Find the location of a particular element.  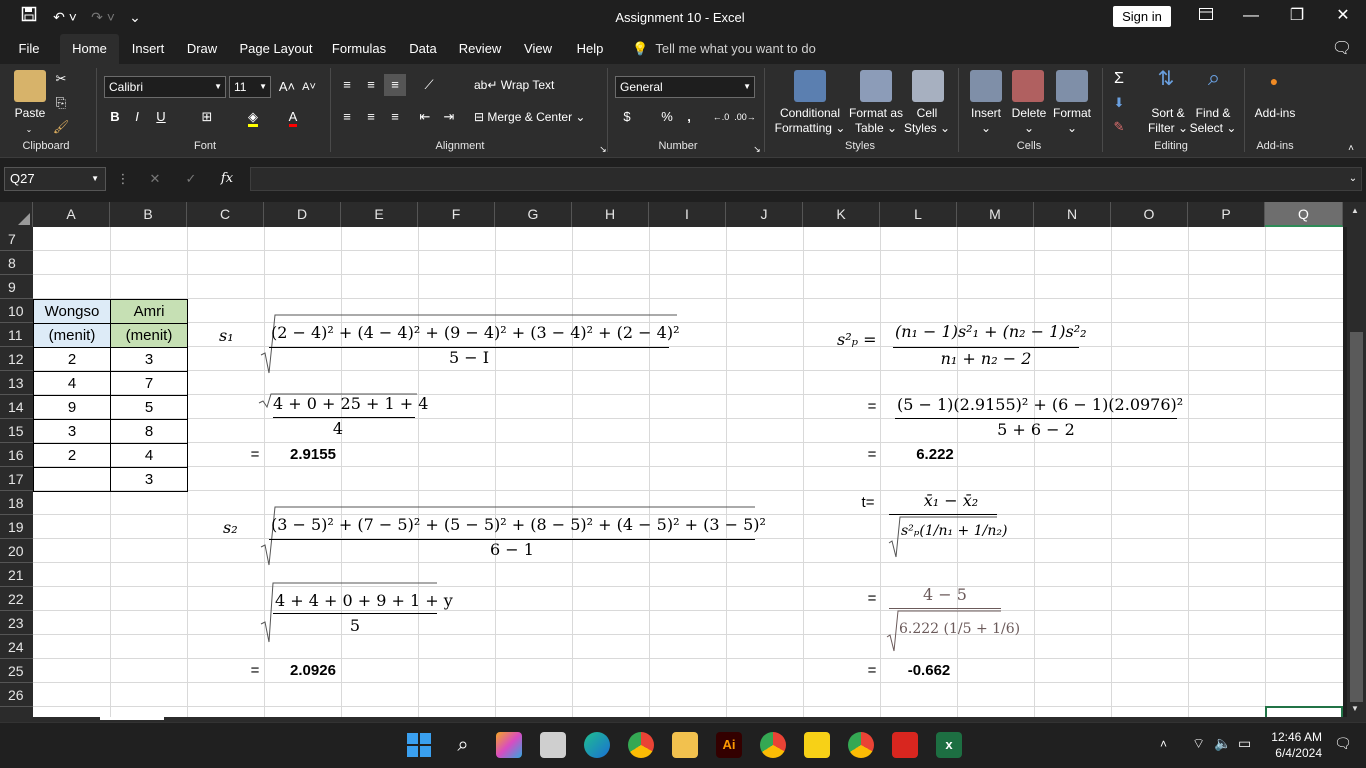

row-header: 11 is located at coordinates (16, 335).